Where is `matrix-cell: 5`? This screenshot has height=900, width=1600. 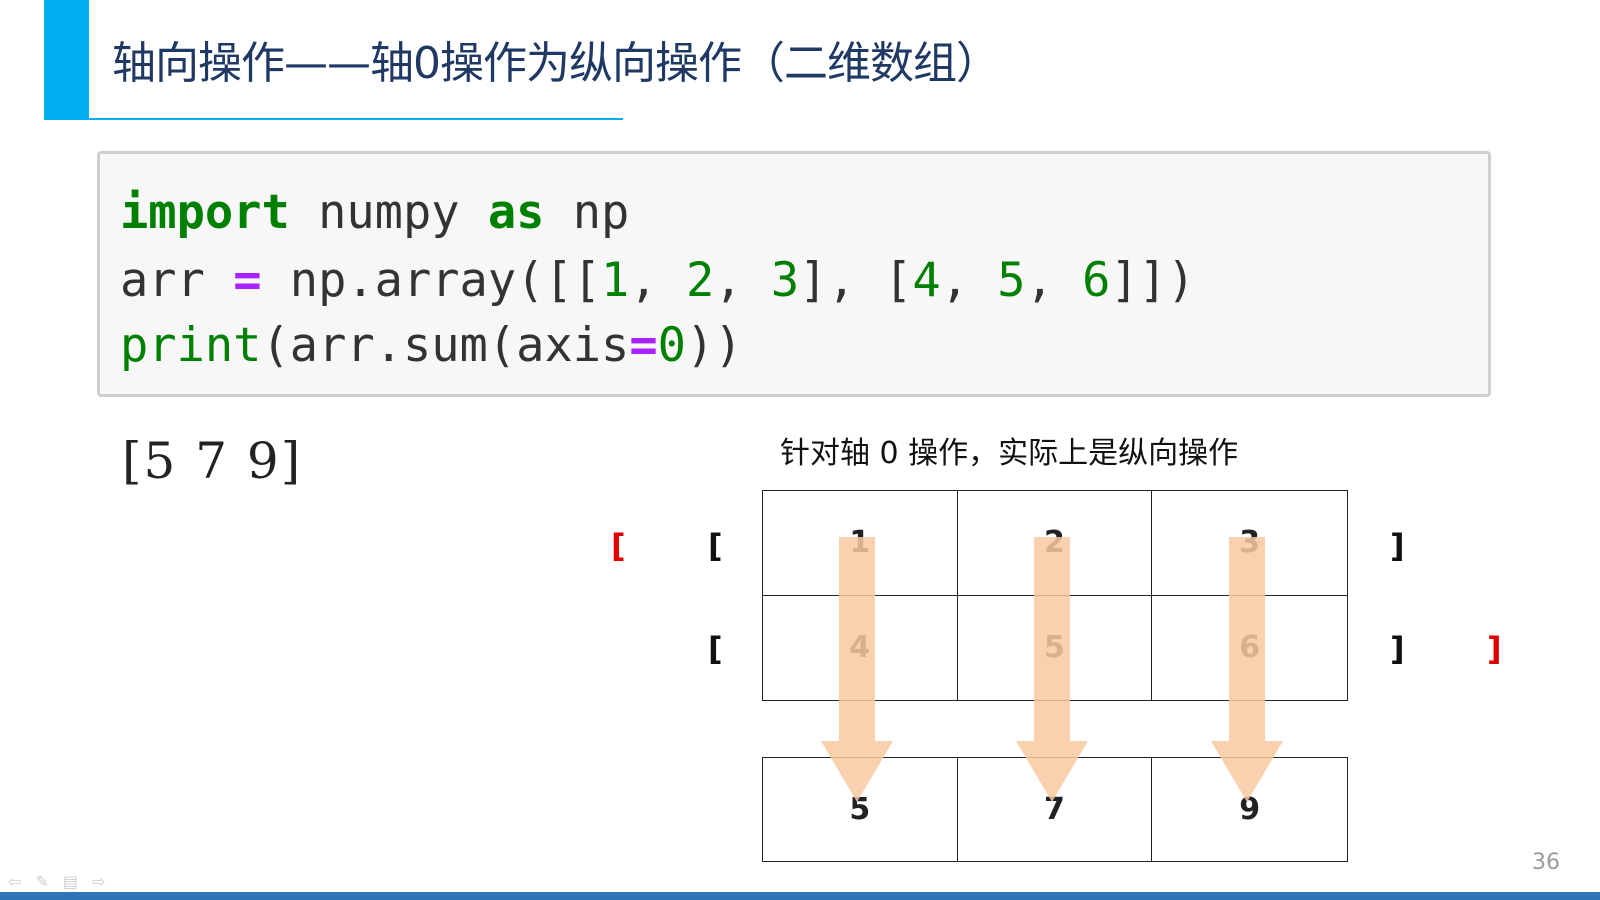 matrix-cell: 5 is located at coordinates (1055, 647).